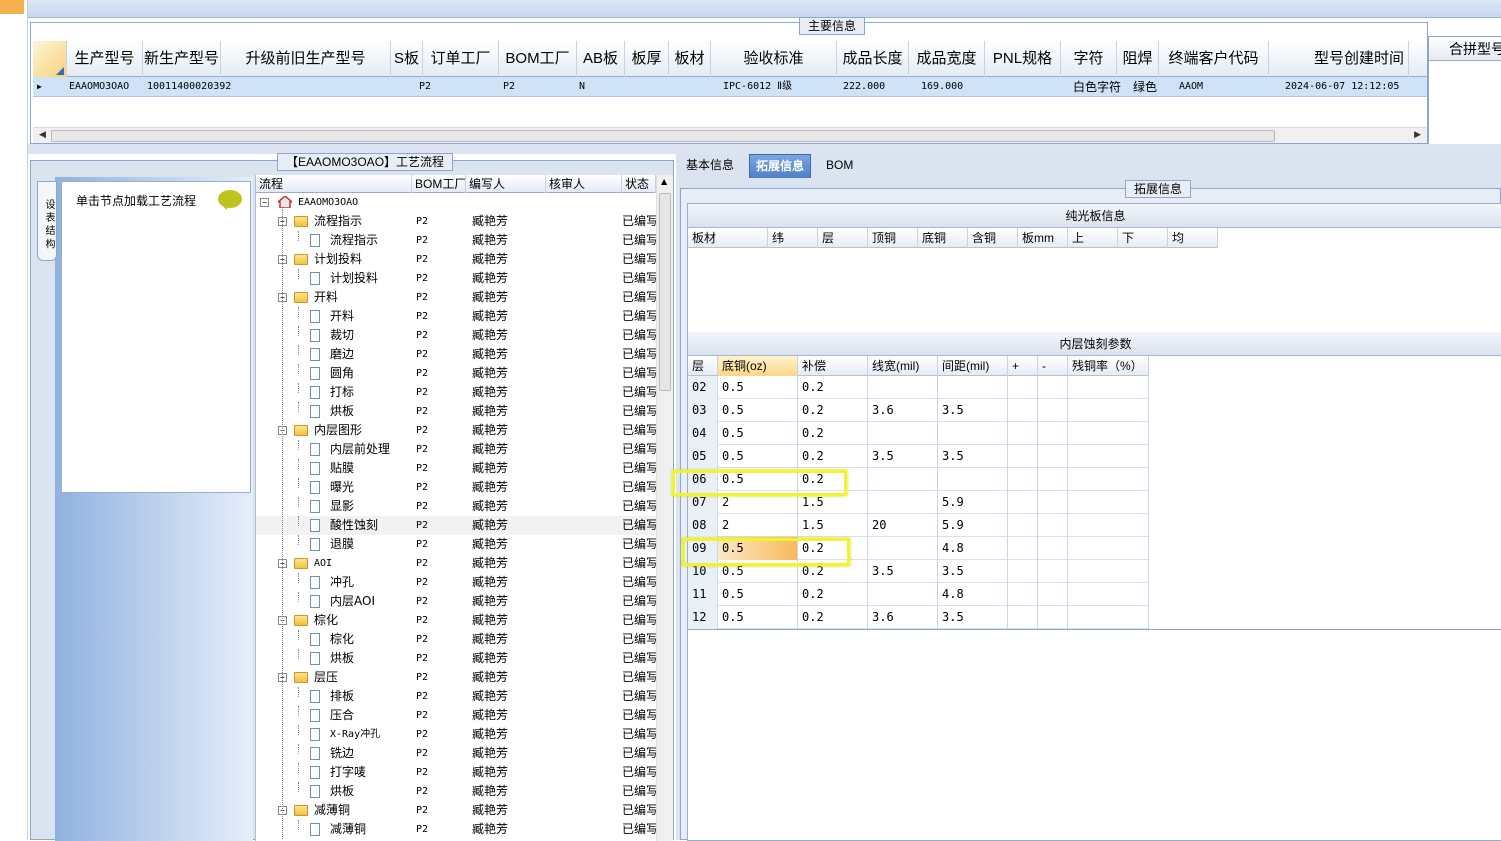  What do you see at coordinates (456, 829) in the screenshot?
I see `tree-row: 减薄铜 P2 臧艳芳 已编写` at bounding box center [456, 829].